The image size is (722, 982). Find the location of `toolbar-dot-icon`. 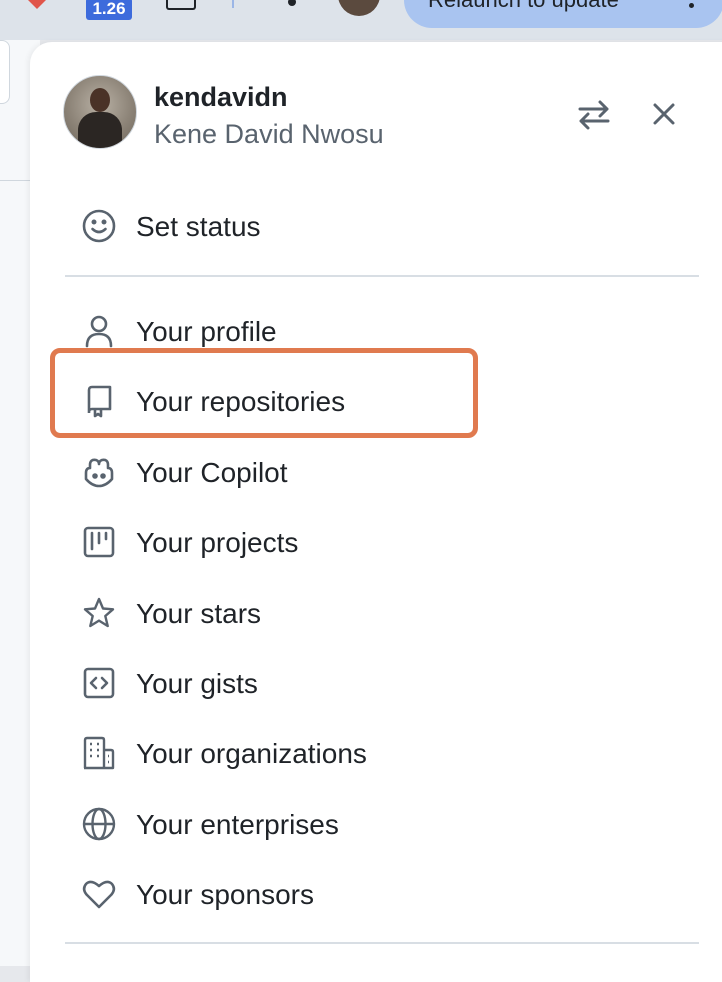

toolbar-dot-icon is located at coordinates (292, 3).